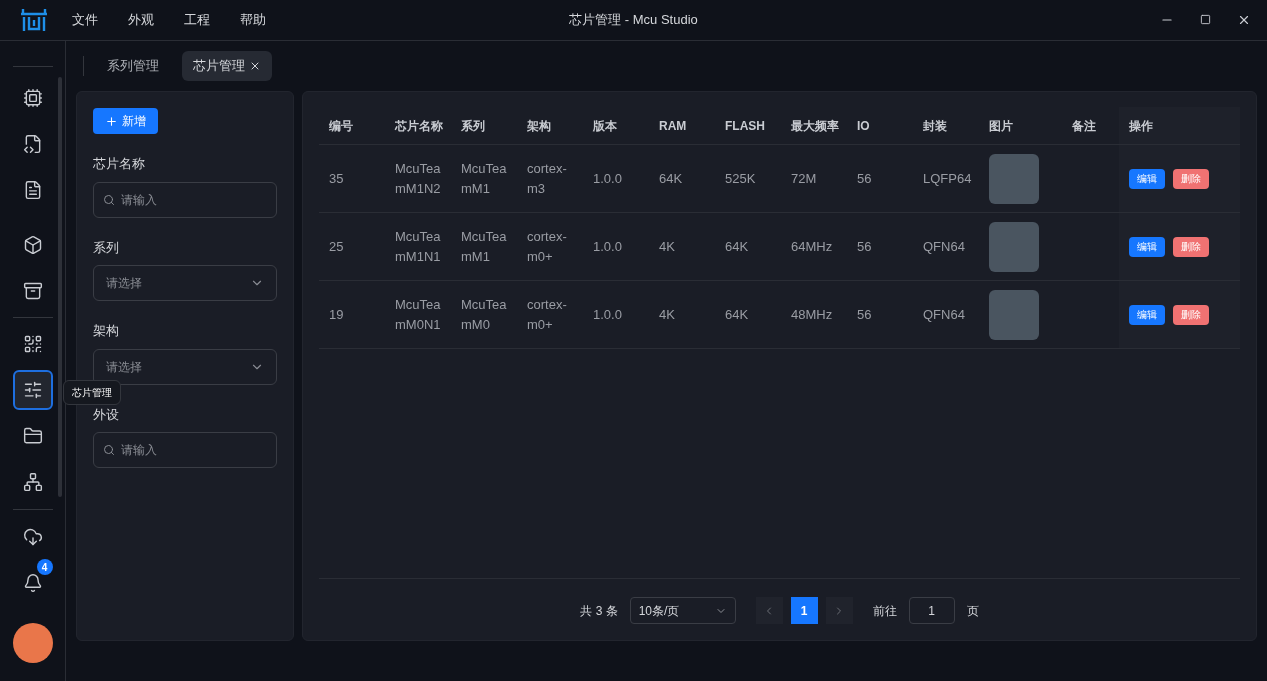  What do you see at coordinates (418, 314) in the screenshot?
I see `table-cell-text: McuTeamM0N1` at bounding box center [418, 314].